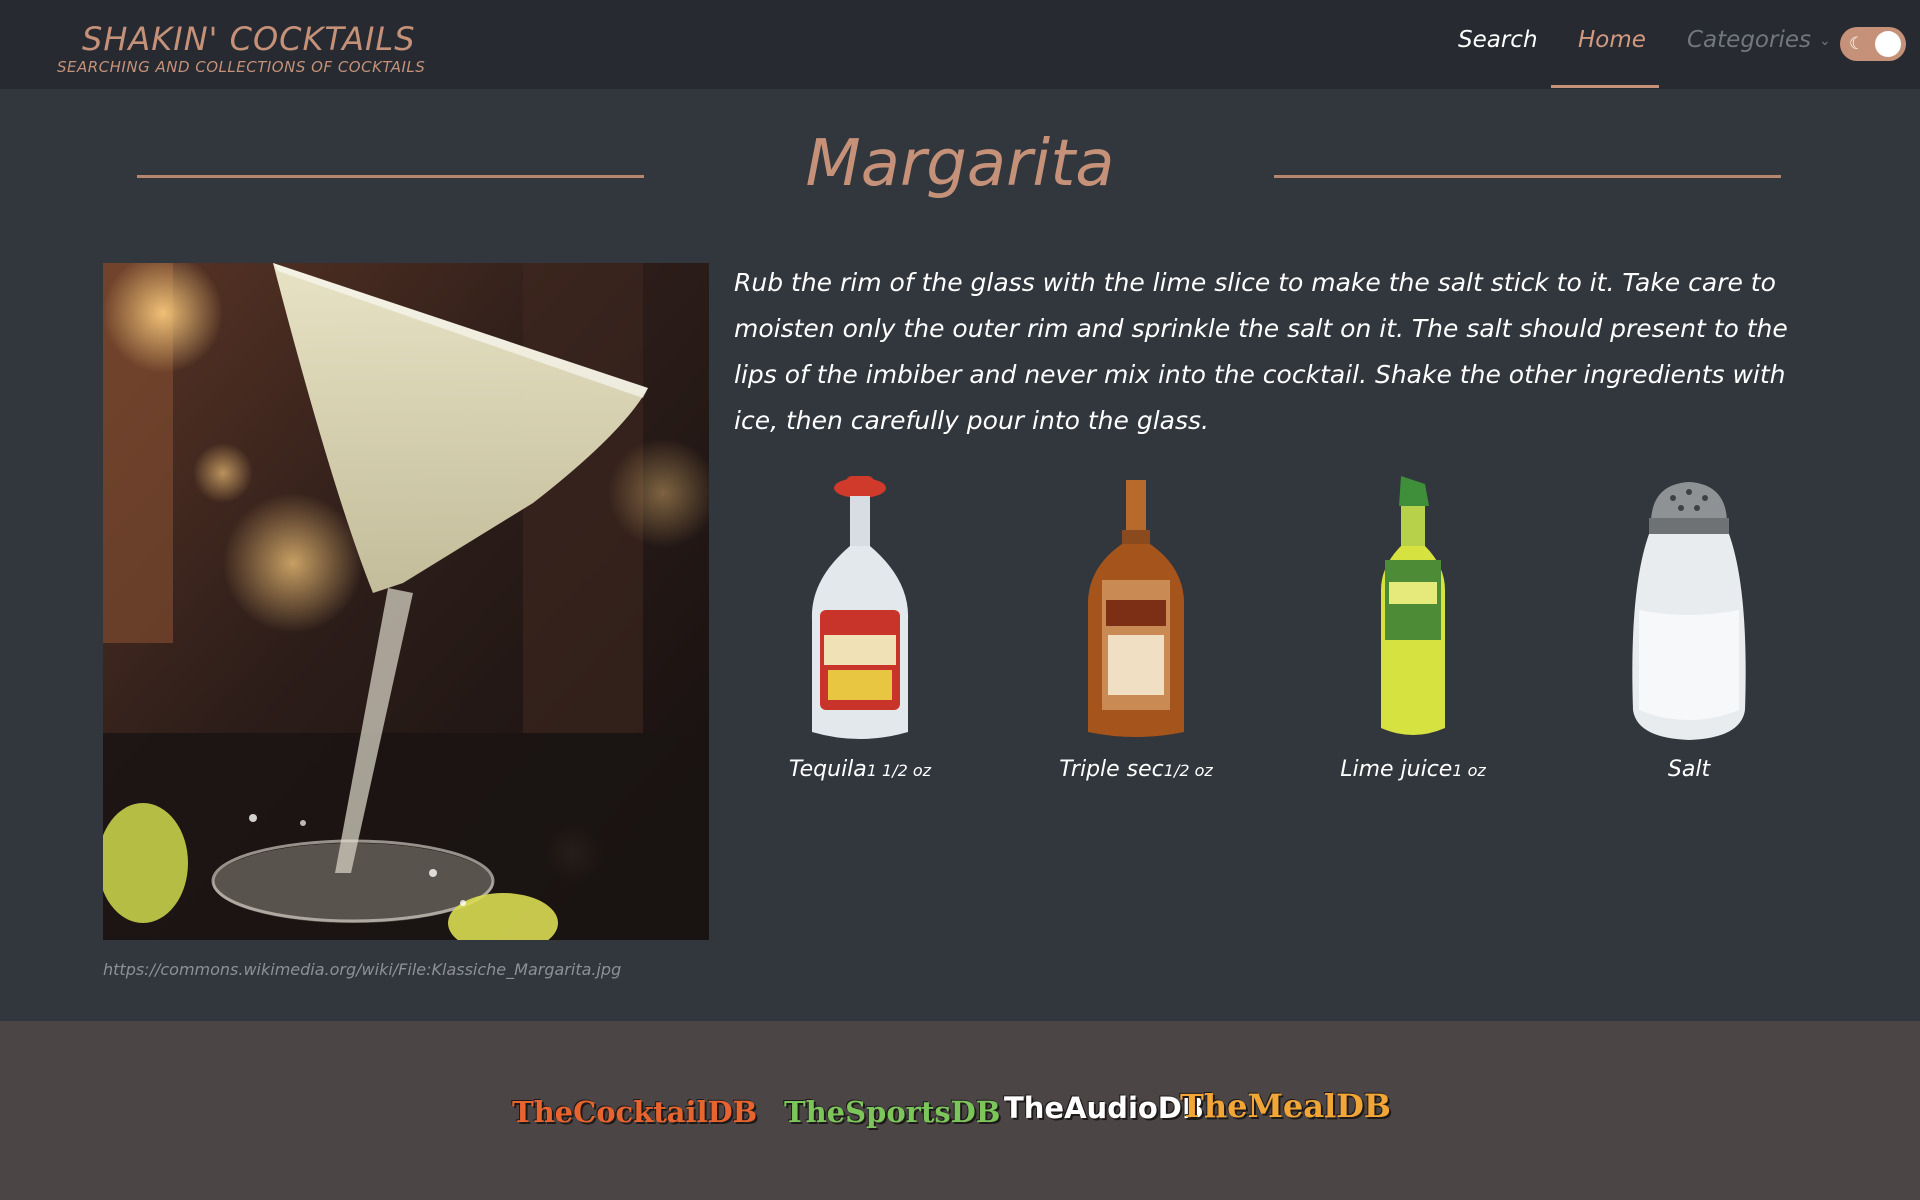 The image size is (1920, 1200). What do you see at coordinates (1857, 44) in the screenshot?
I see `moon-icon: ☾` at bounding box center [1857, 44].